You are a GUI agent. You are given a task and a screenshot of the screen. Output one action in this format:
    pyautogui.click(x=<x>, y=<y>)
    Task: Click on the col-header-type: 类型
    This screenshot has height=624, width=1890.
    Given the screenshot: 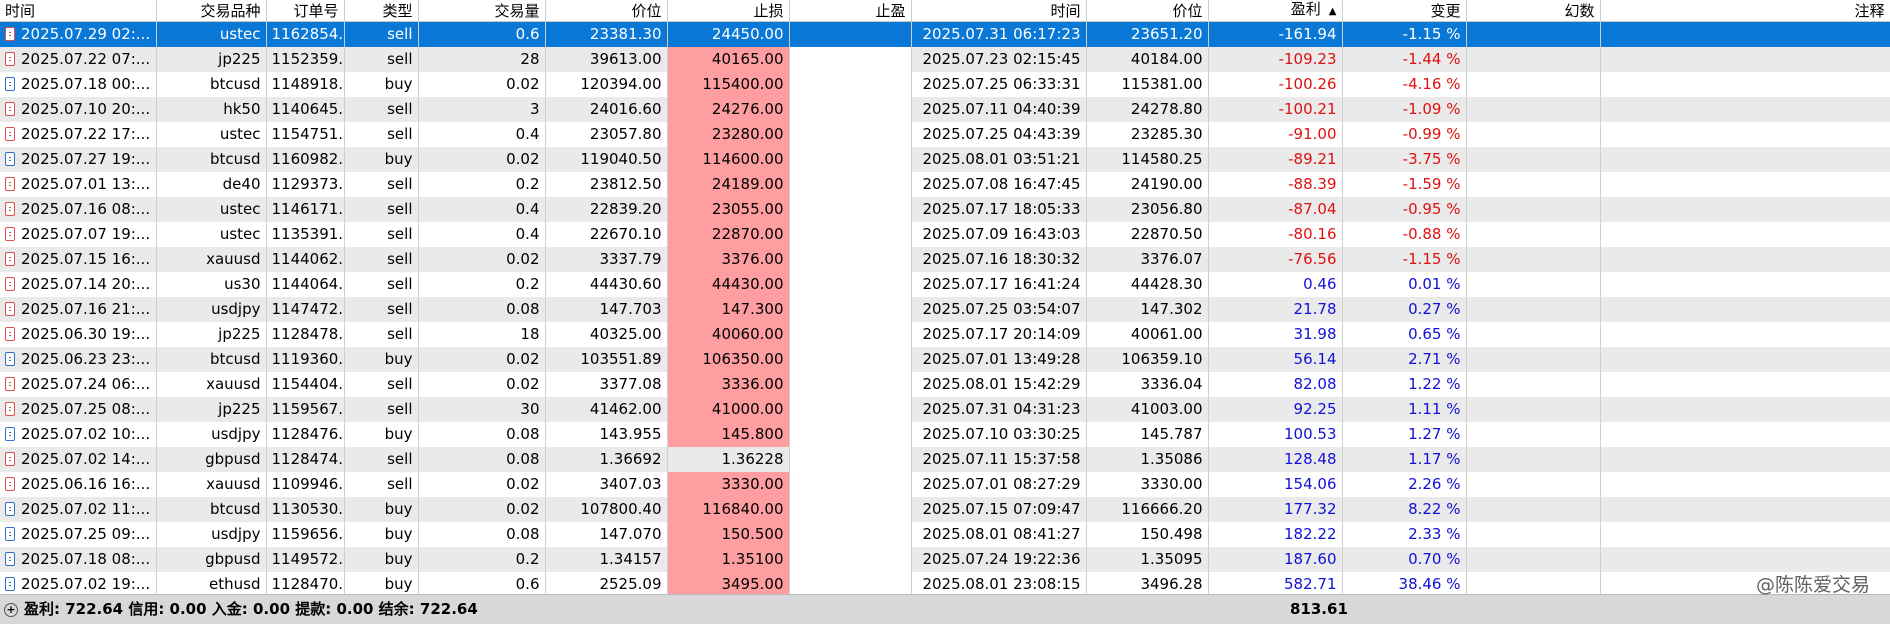 What is the action you would take?
    pyautogui.click(x=381, y=11)
    